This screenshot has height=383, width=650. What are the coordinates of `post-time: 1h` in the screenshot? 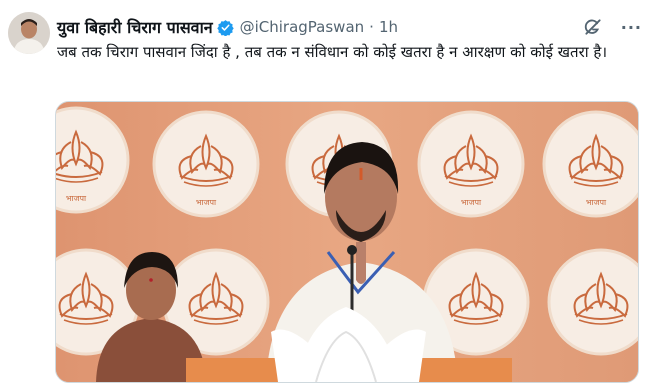 It's located at (388, 27).